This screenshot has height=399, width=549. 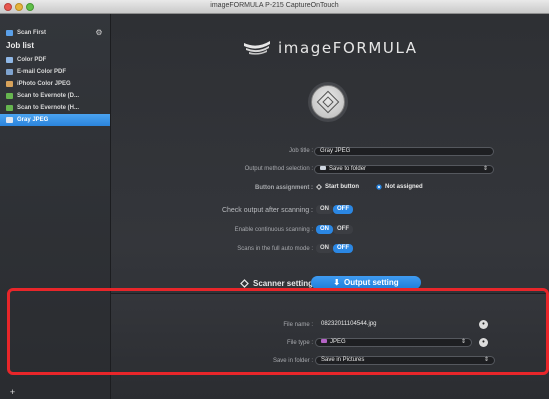 I want to click on tab-scanner-setting: Scanner setting, so click(x=276, y=283).